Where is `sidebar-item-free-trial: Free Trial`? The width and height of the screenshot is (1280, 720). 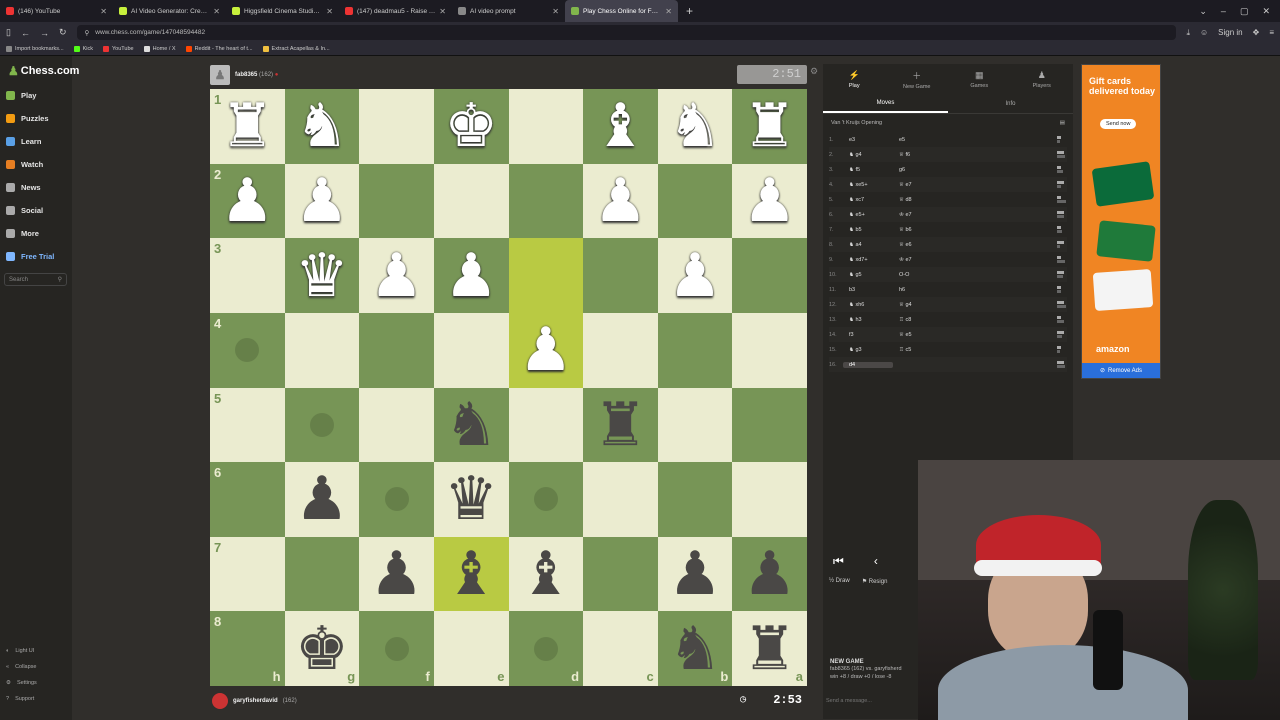
sidebar-item-free-trial: Free Trial is located at coordinates (30, 256).